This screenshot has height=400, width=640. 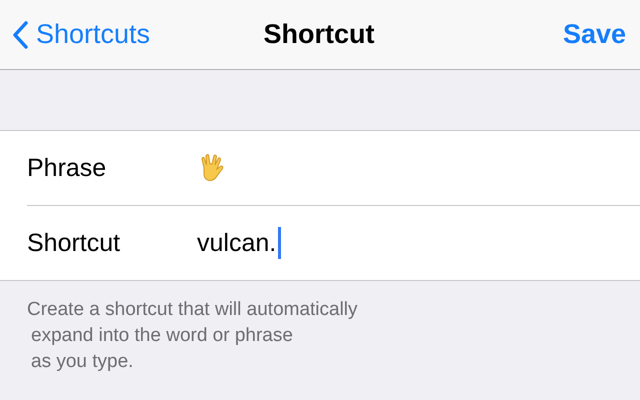 What do you see at coordinates (20, 34) in the screenshot?
I see `chevron-left-icon` at bounding box center [20, 34].